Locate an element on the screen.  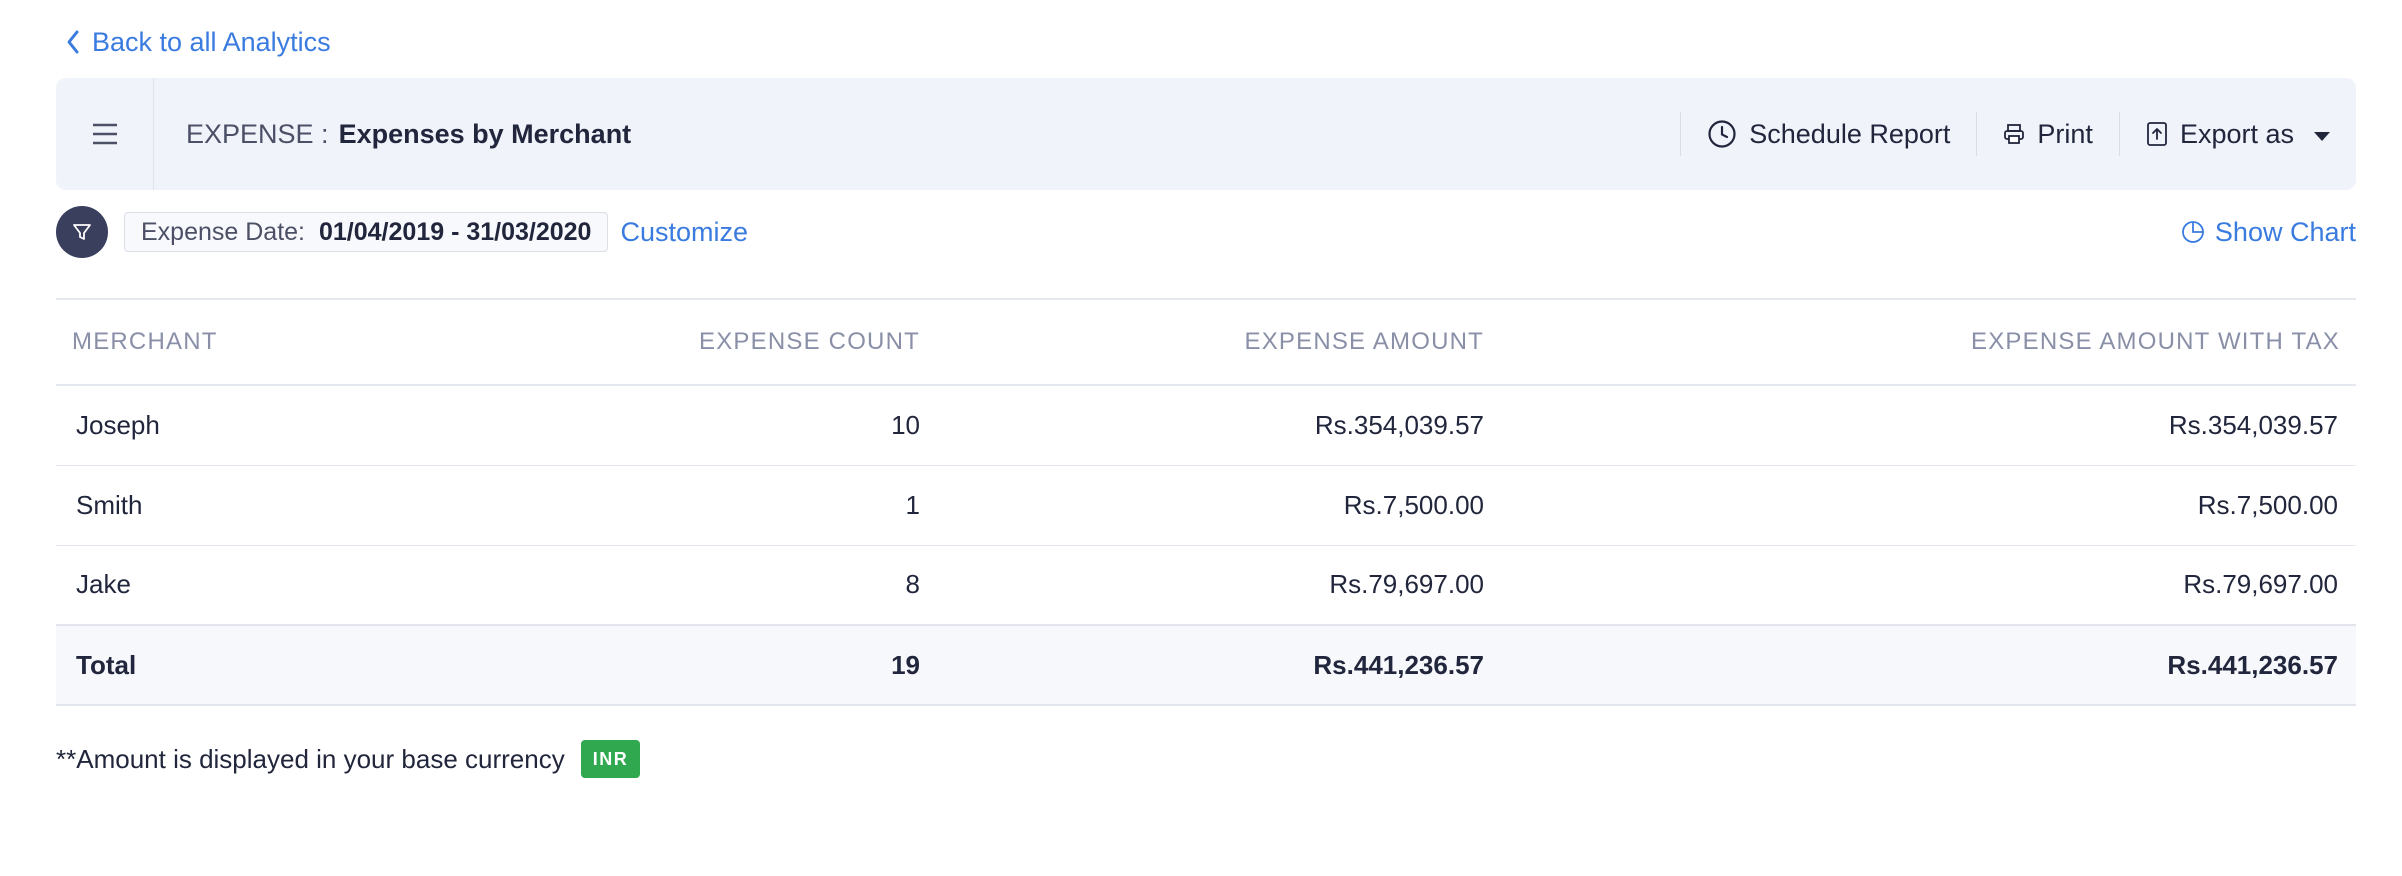
export-icon is located at coordinates (2157, 134).